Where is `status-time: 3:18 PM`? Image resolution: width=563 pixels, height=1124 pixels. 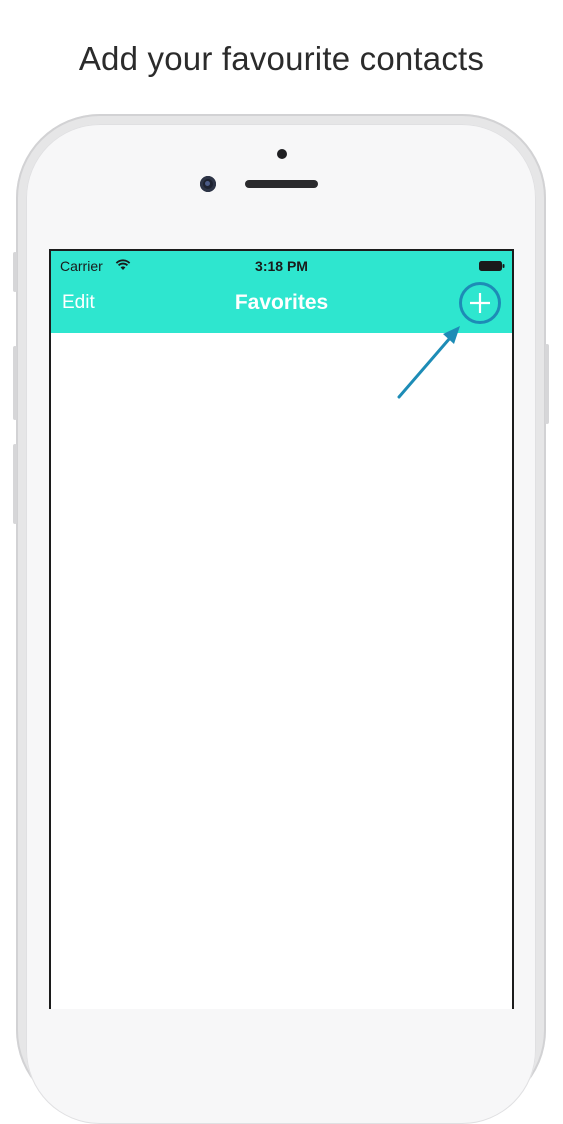
status-time: 3:18 PM is located at coordinates (281, 266).